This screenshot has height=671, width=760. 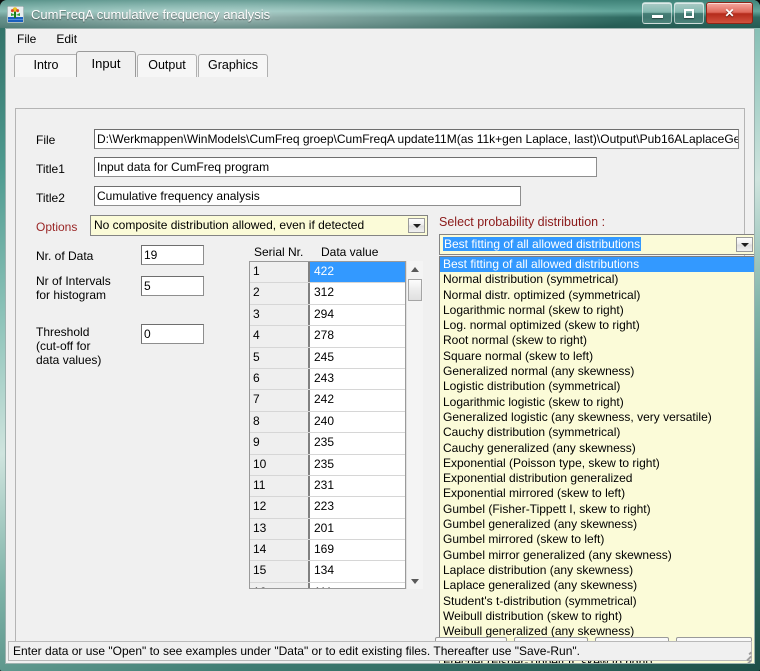 What do you see at coordinates (357, 507) in the screenshot?
I see `data-value-cell: 223` at bounding box center [357, 507].